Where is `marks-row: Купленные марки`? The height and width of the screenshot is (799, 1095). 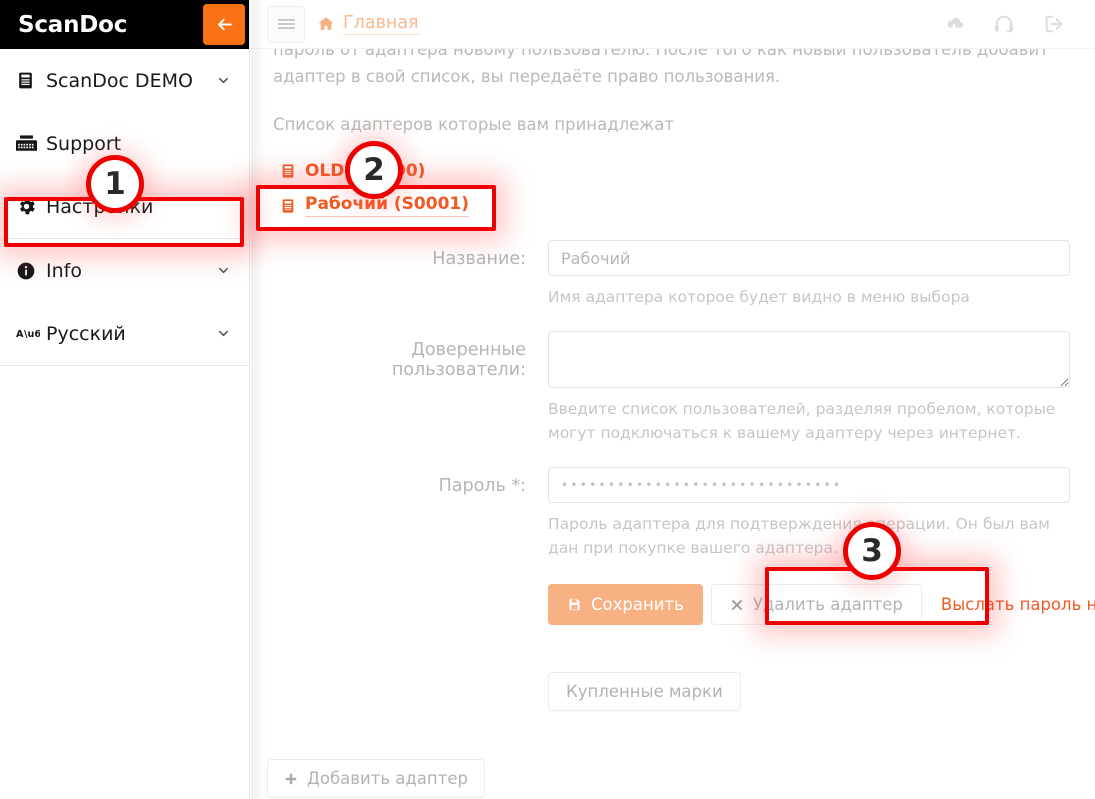
marks-row: Купленные марки is located at coordinates (810, 691).